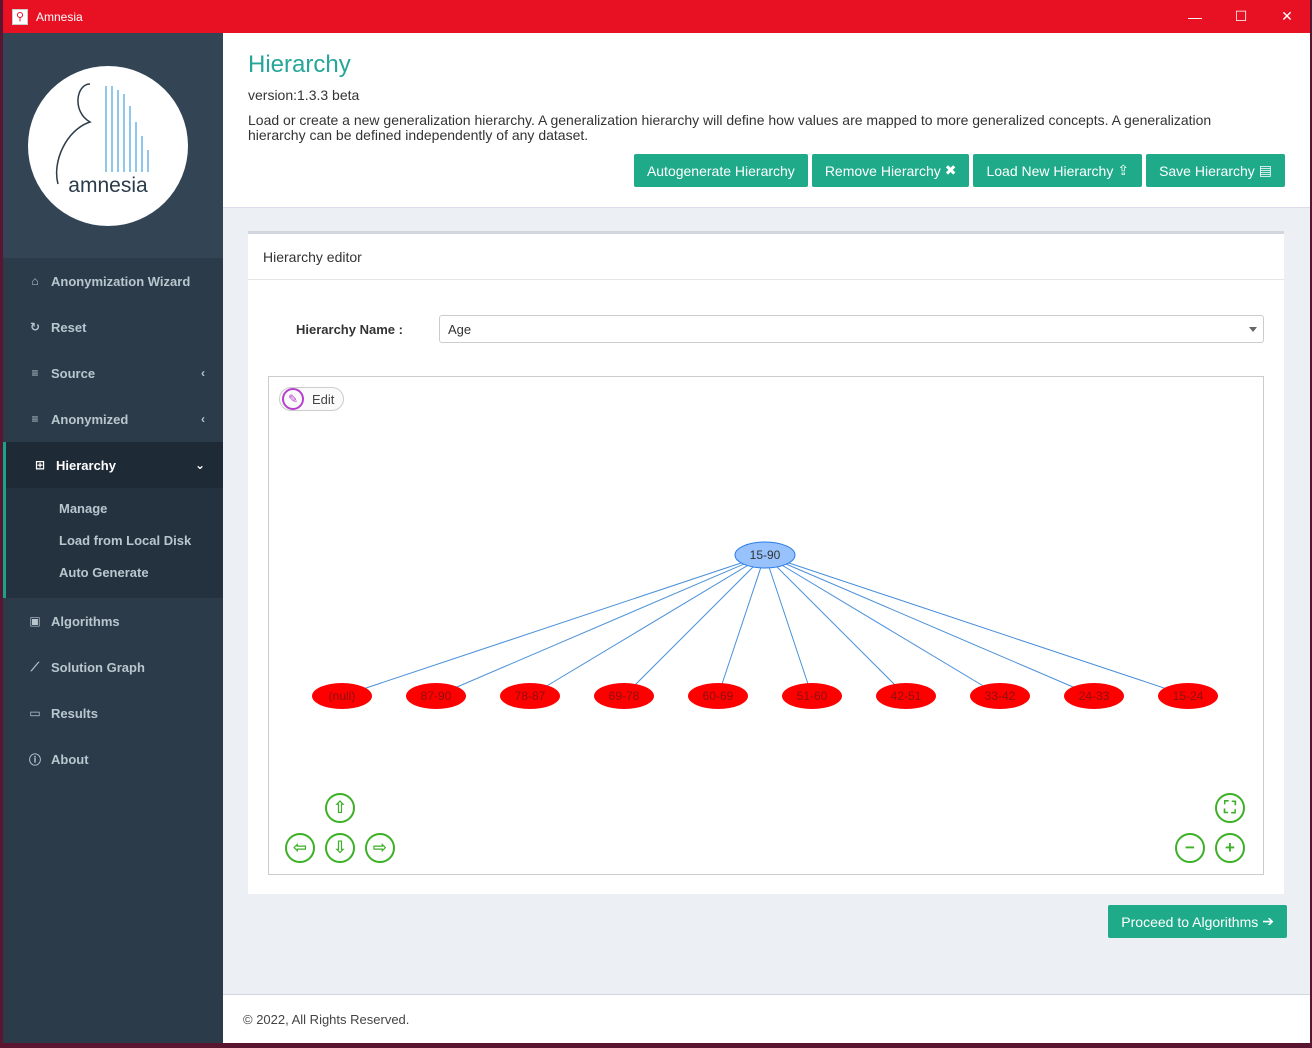 Image resolution: width=1312 pixels, height=1048 pixels. I want to click on tree-node-label: 15-24, so click(1188, 696).